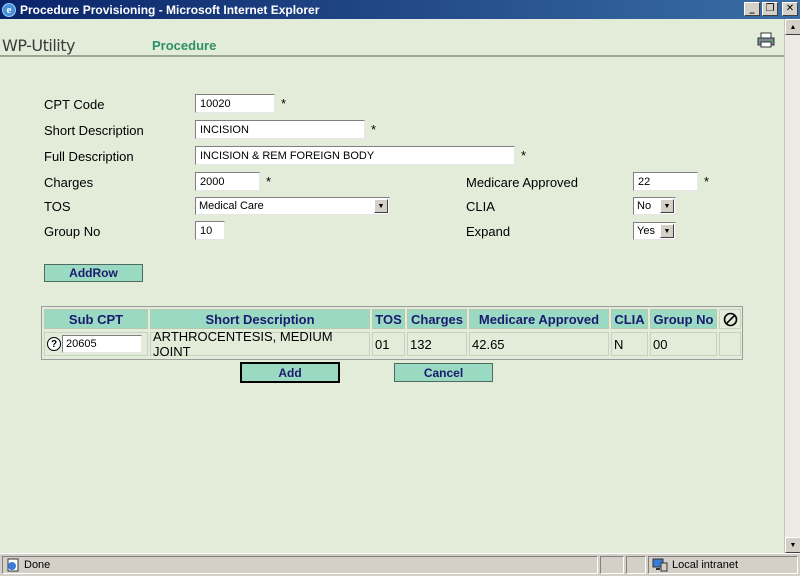  I want to click on vertical-scrollbar: ▲ ▼, so click(792, 286).